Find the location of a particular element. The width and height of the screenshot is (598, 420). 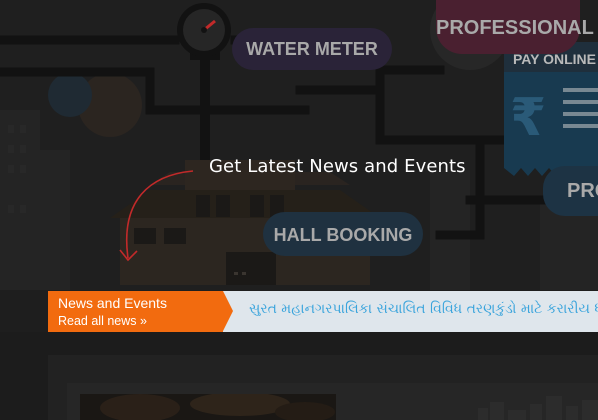

water-meter-tag: WATER METER is located at coordinates (312, 49).